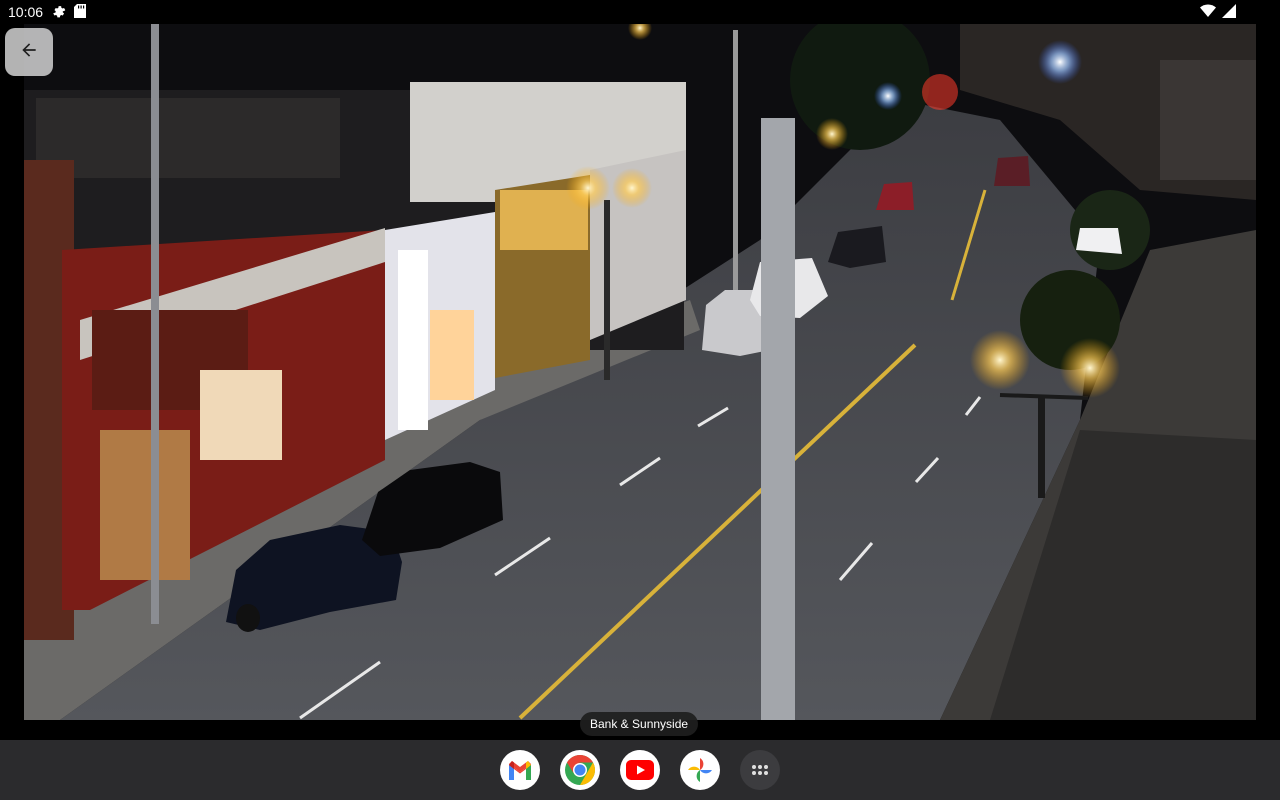 The height and width of the screenshot is (800, 1280). I want to click on taskbar, so click(640, 770).